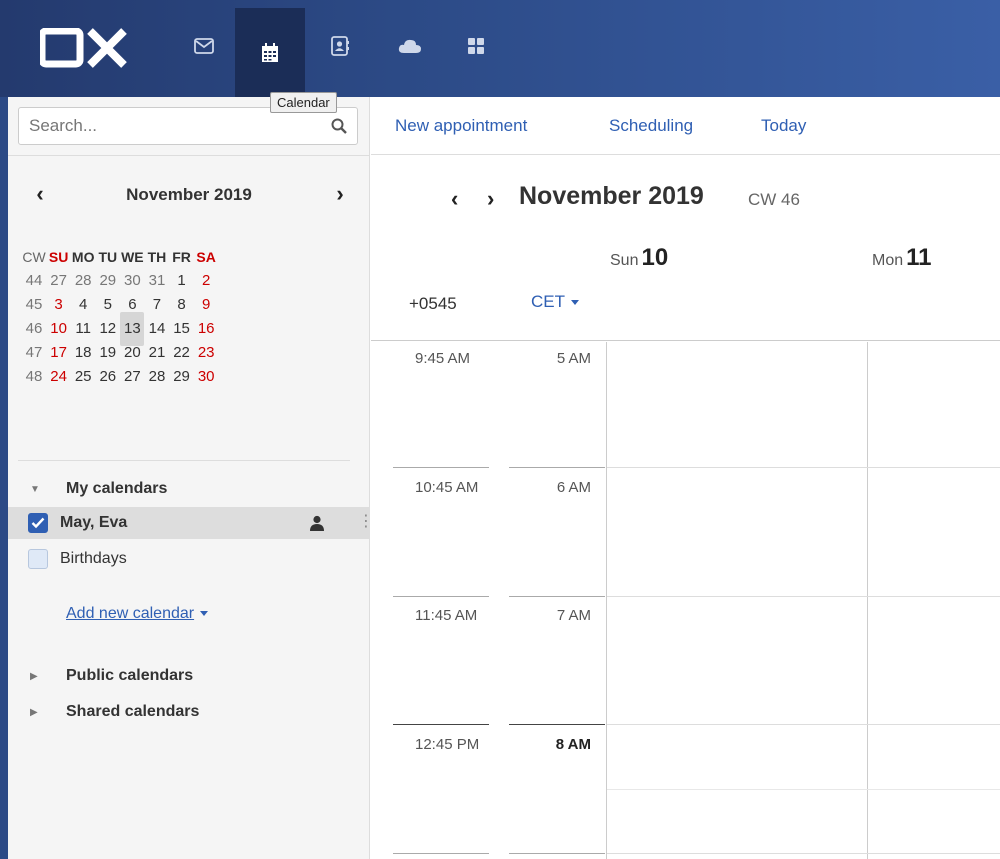 This screenshot has width=1000, height=859. What do you see at coordinates (181, 257) in the screenshot?
I see `weekday-label: FR` at bounding box center [181, 257].